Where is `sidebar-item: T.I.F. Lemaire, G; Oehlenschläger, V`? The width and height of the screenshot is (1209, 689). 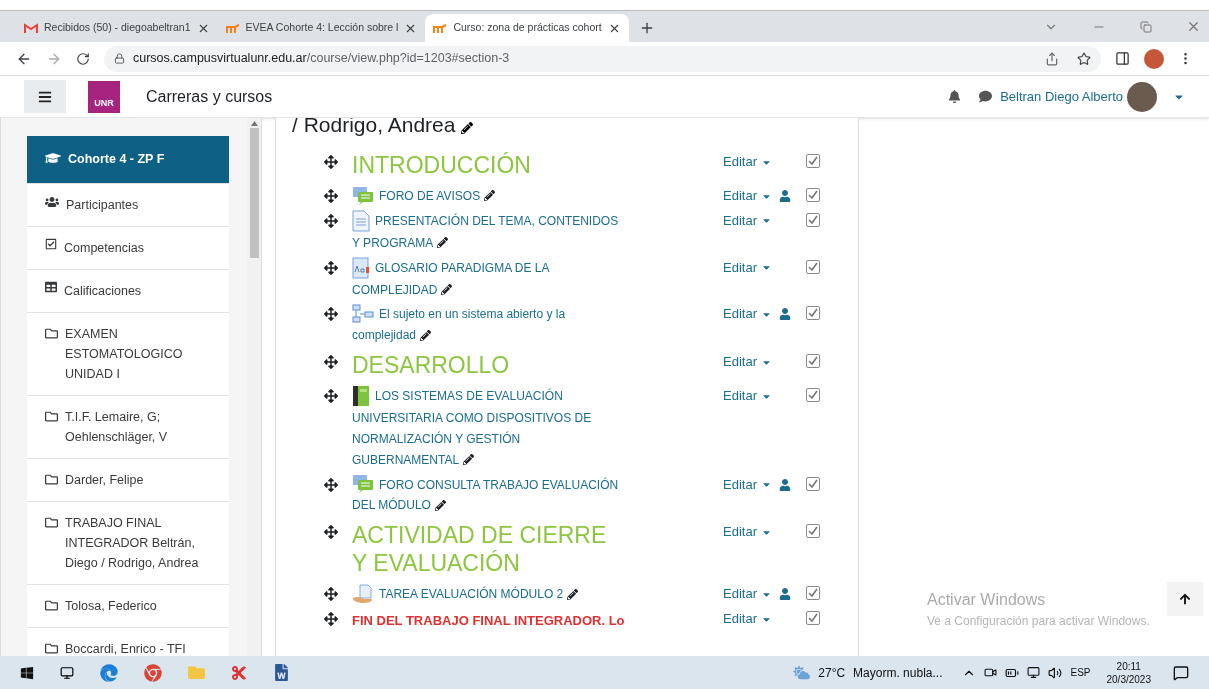
sidebar-item: T.I.F. Lemaire, G; Oehlenschläger, V is located at coordinates (128, 427).